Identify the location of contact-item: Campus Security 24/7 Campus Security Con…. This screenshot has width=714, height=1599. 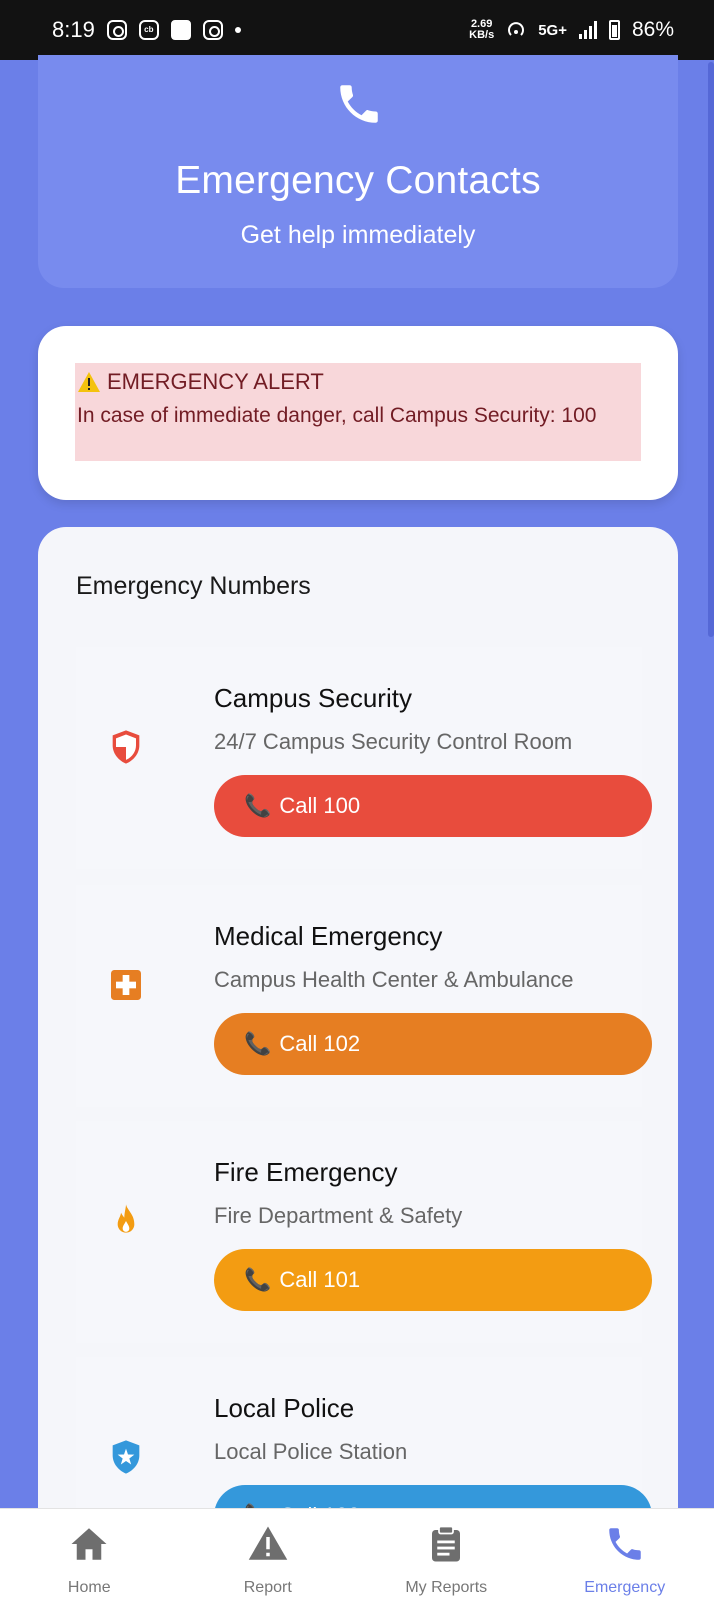
(364, 758).